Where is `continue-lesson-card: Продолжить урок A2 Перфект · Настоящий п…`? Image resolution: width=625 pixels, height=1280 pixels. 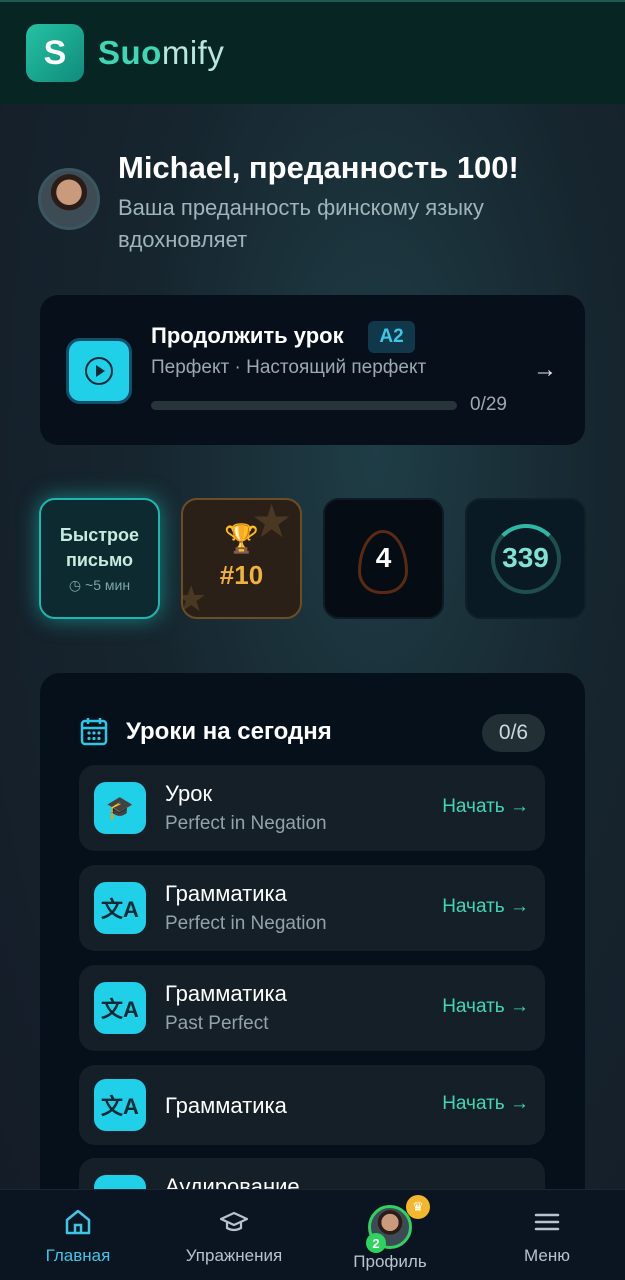
continue-lesson-card: Продолжить урок A2 Перфект · Настоящий п… is located at coordinates (312, 370).